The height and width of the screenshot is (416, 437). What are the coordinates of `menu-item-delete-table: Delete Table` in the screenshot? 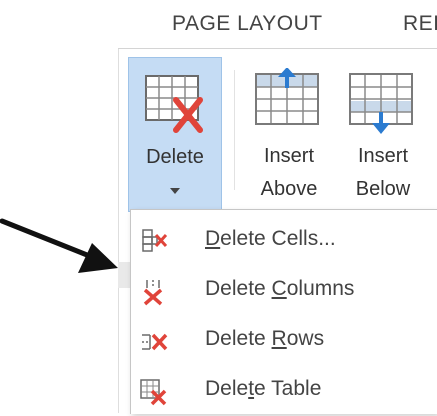 It's located at (284, 391).